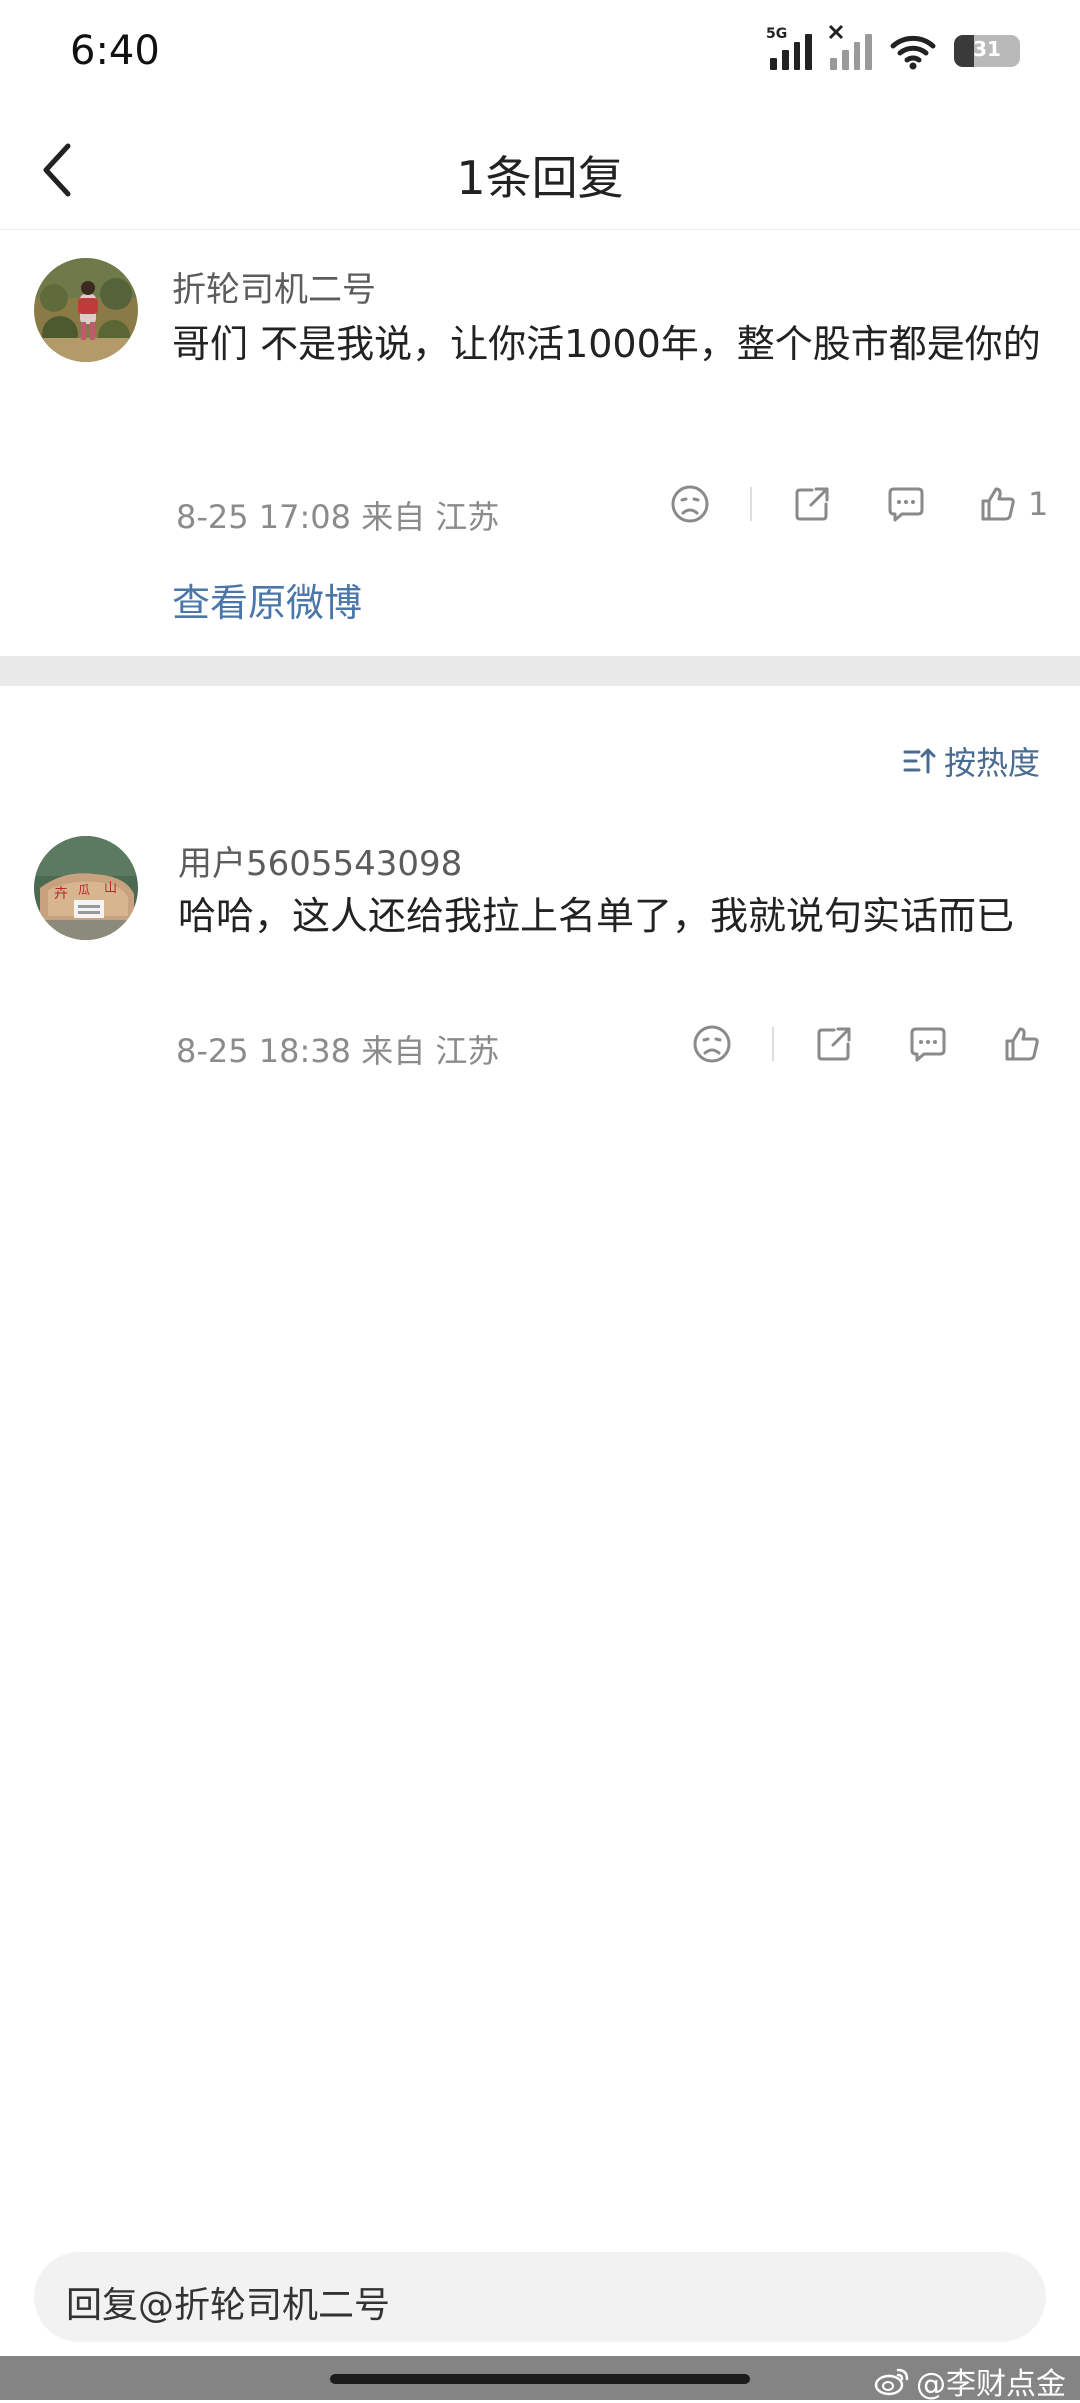  What do you see at coordinates (540, 55) in the screenshot?
I see `status-bar: 6:40 5G 31` at bounding box center [540, 55].